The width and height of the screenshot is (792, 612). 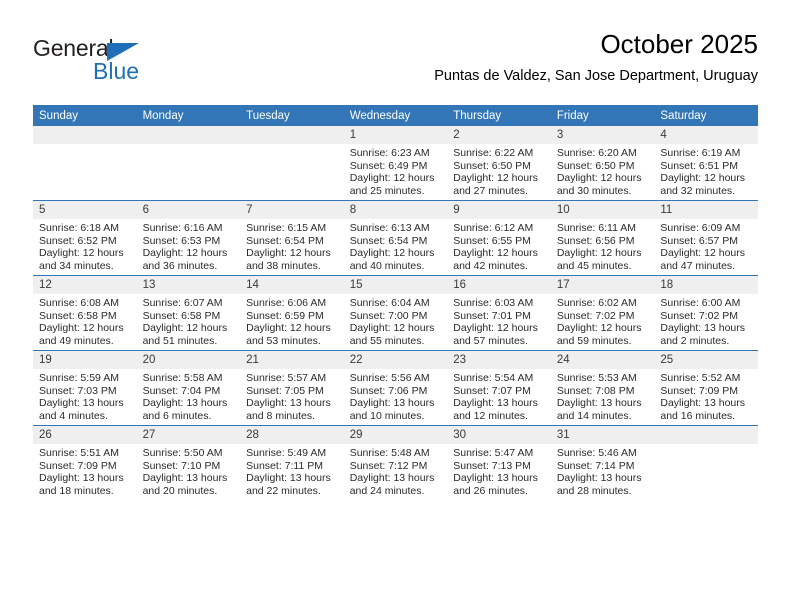 What do you see at coordinates (85, 285) in the screenshot?
I see `day-number: 12` at bounding box center [85, 285].